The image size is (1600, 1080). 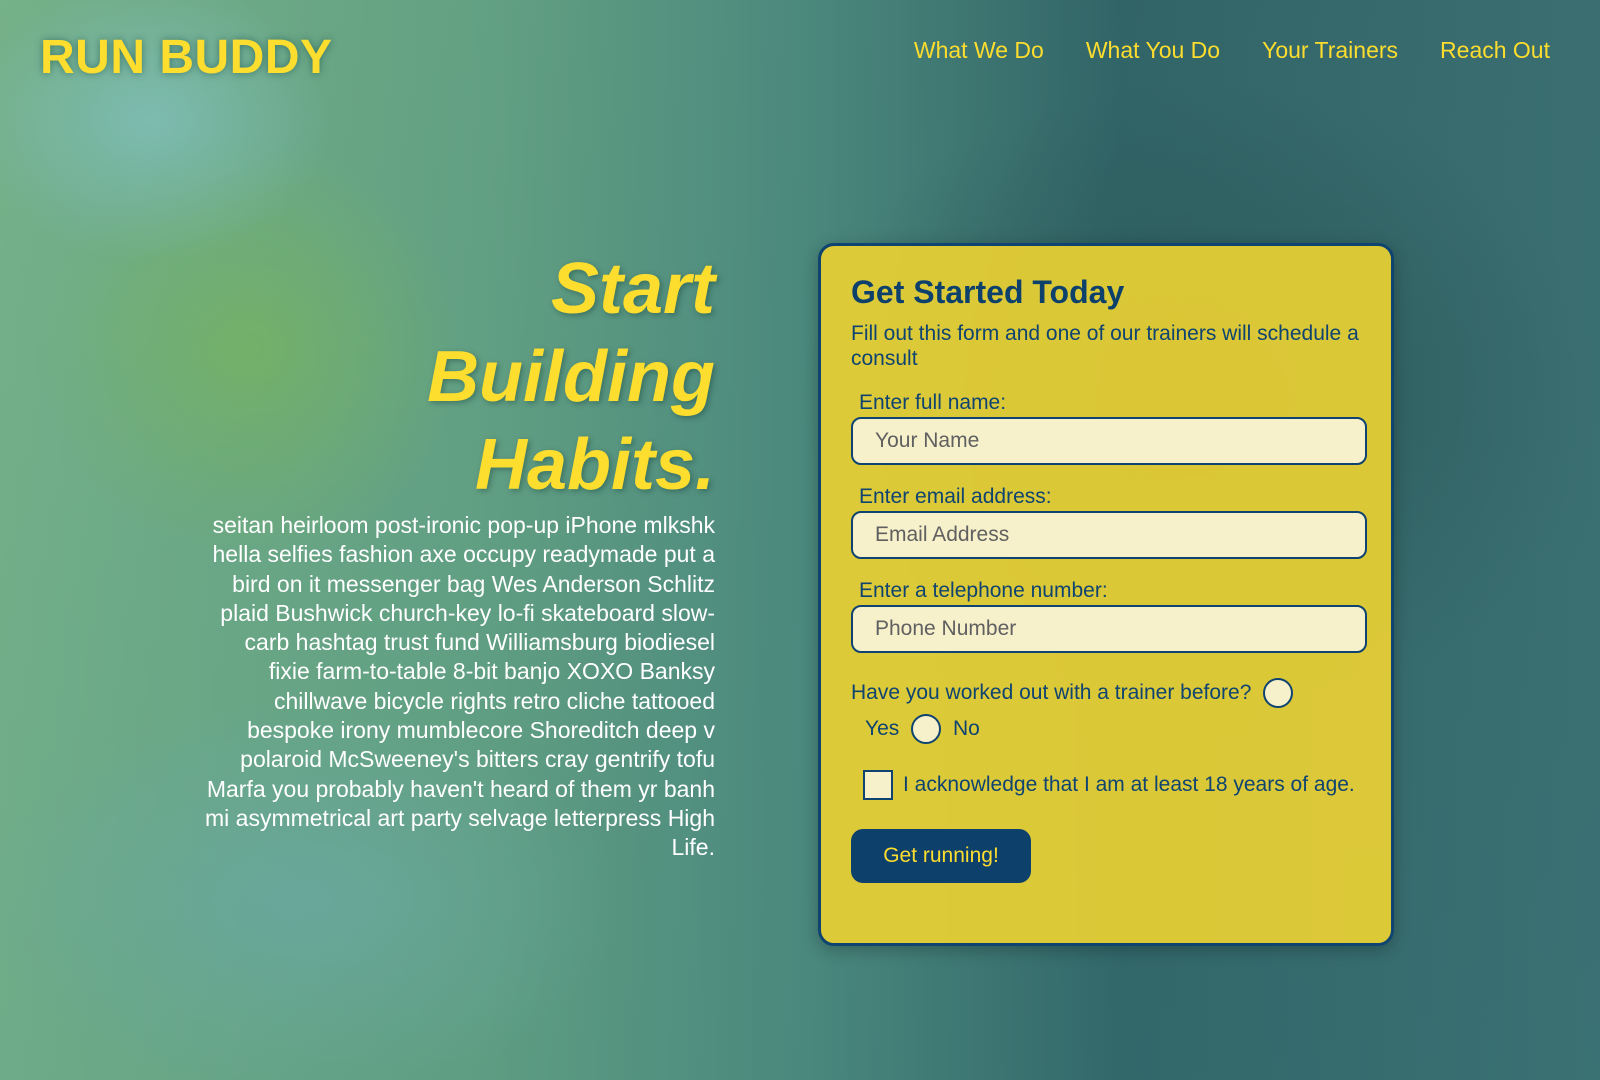 What do you see at coordinates (1113, 729) in the screenshot?
I see `trainer-answer-row: Yes No` at bounding box center [1113, 729].